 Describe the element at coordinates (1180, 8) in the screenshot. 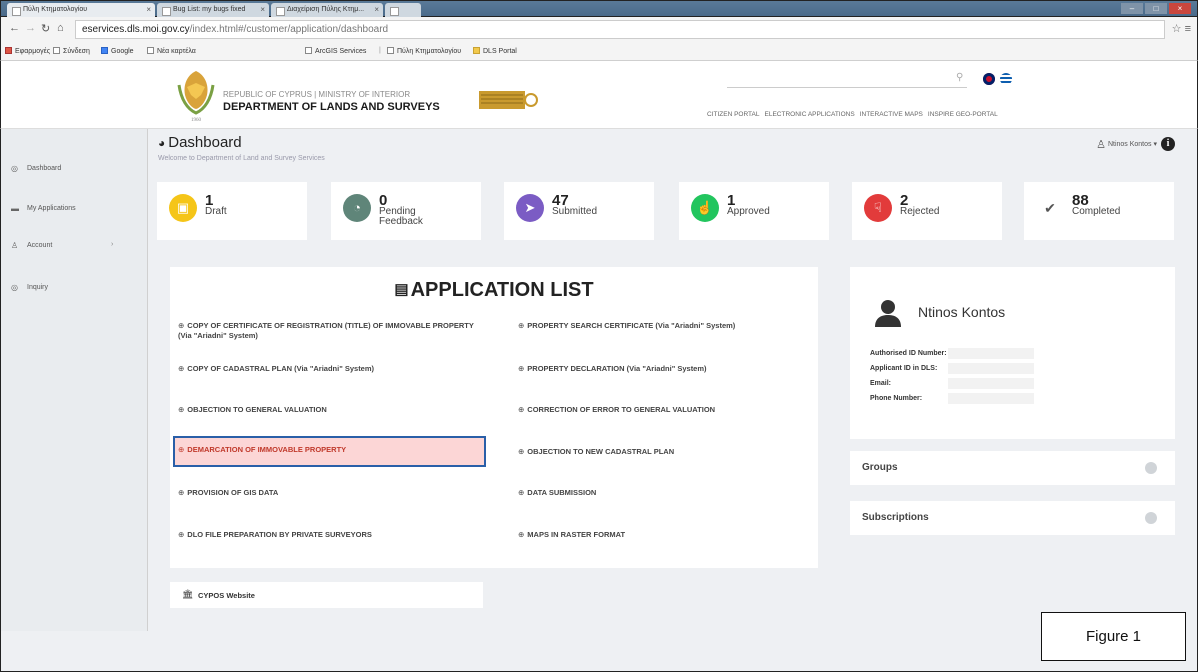

I see `window-close-icon: ×` at that location.